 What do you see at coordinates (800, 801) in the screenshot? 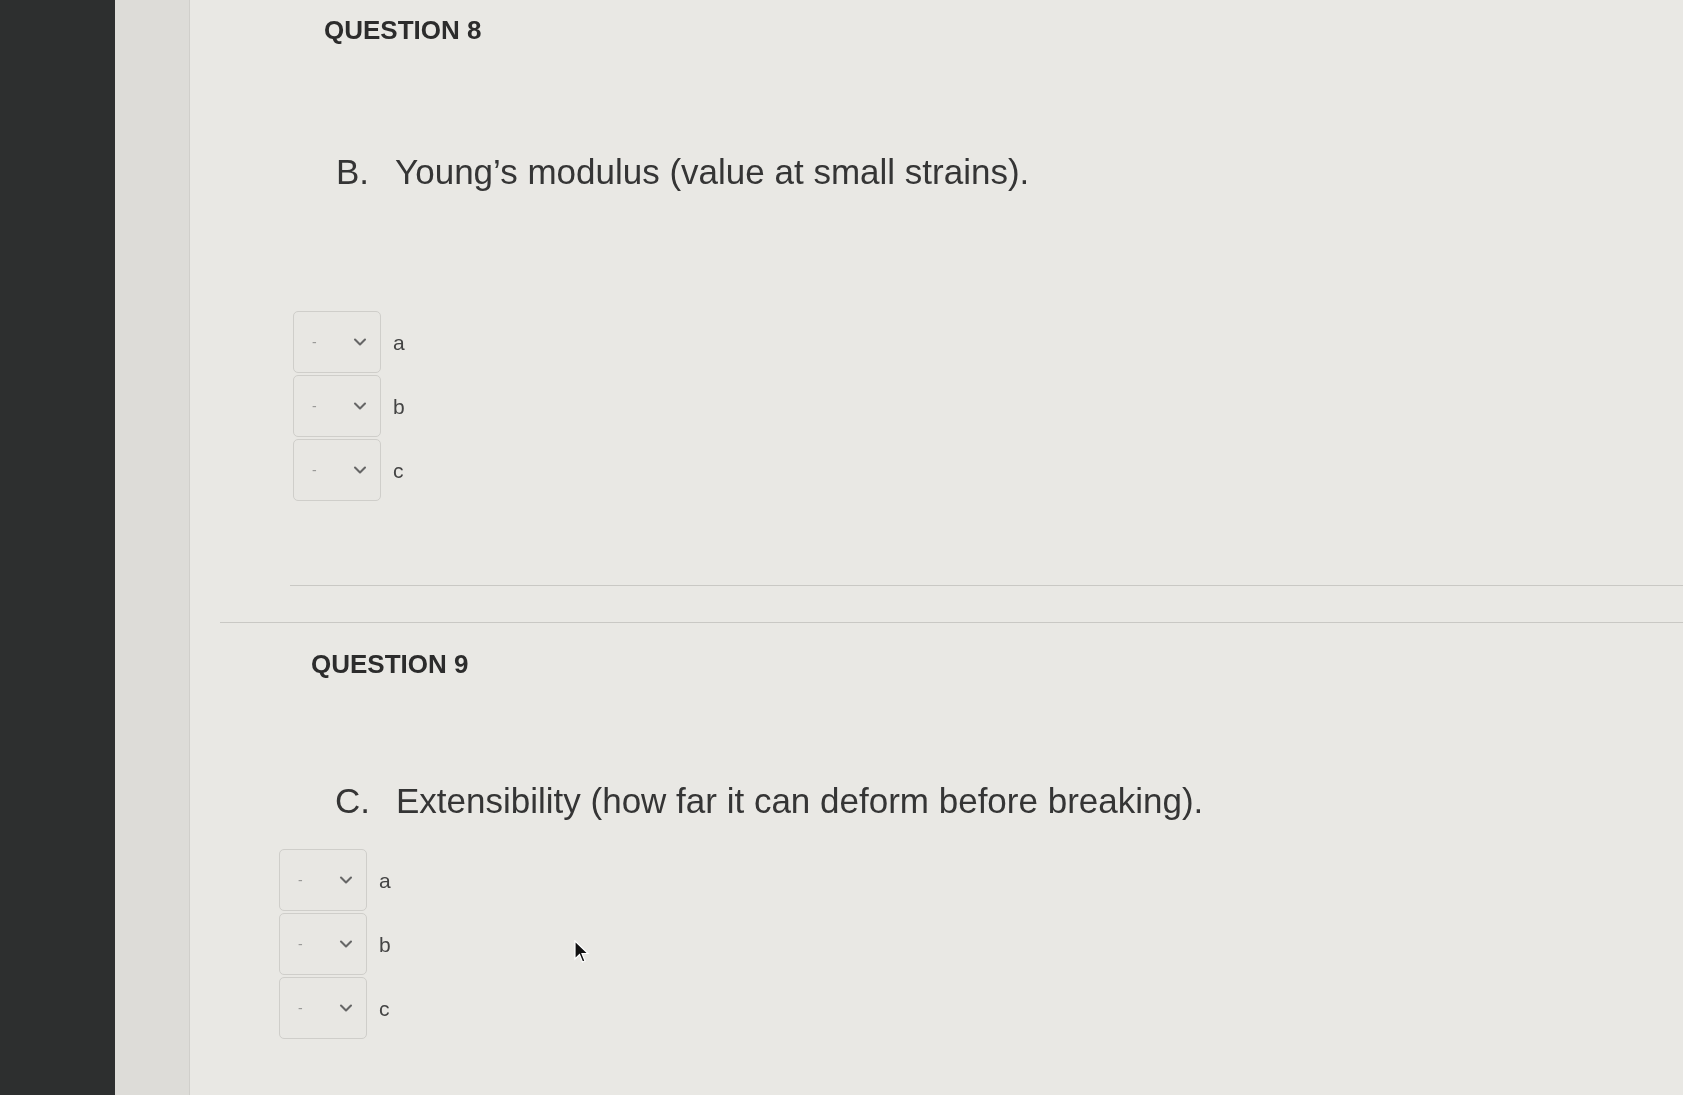
I see `prompt-text: Extensibility (how far it can deform before breaking).` at bounding box center [800, 801].